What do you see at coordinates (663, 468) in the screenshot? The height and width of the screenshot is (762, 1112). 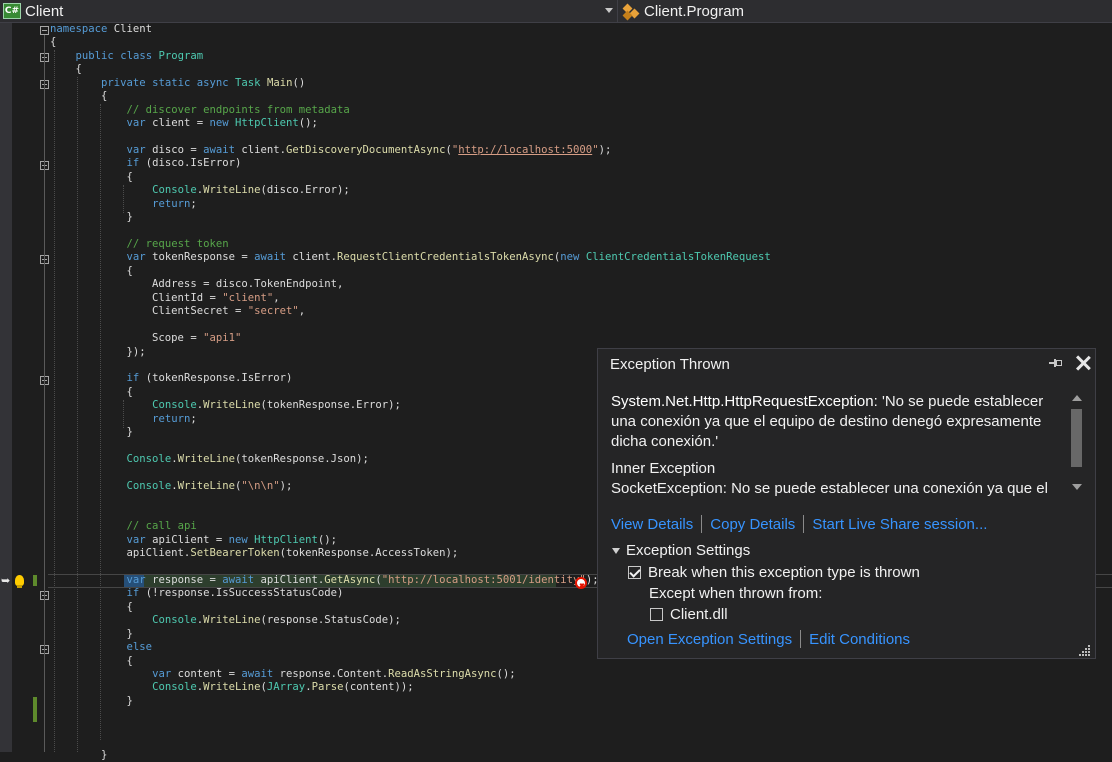 I see `inner-exception-title: Inner Exception` at bounding box center [663, 468].